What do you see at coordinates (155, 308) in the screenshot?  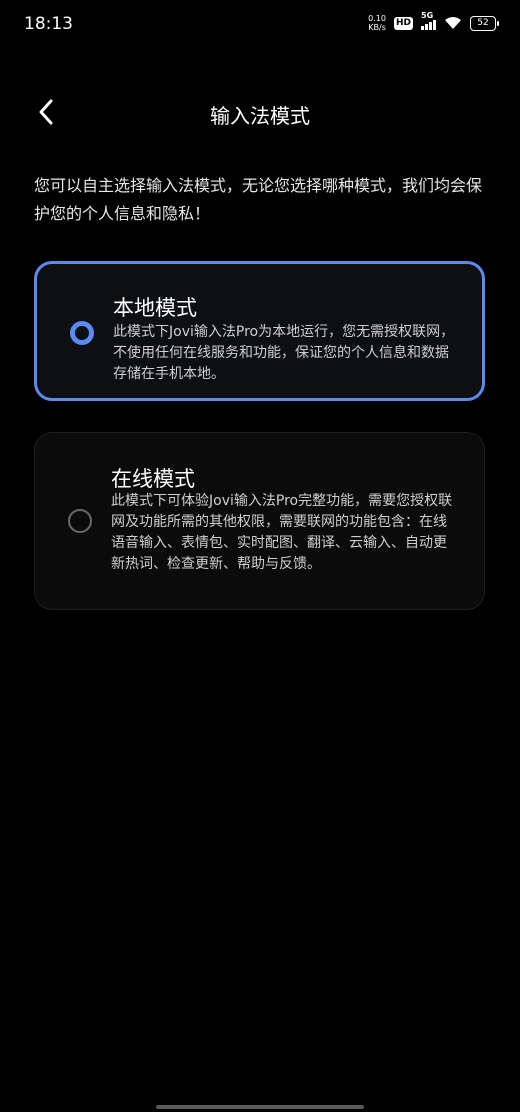 I see `option-title: 本地模式` at bounding box center [155, 308].